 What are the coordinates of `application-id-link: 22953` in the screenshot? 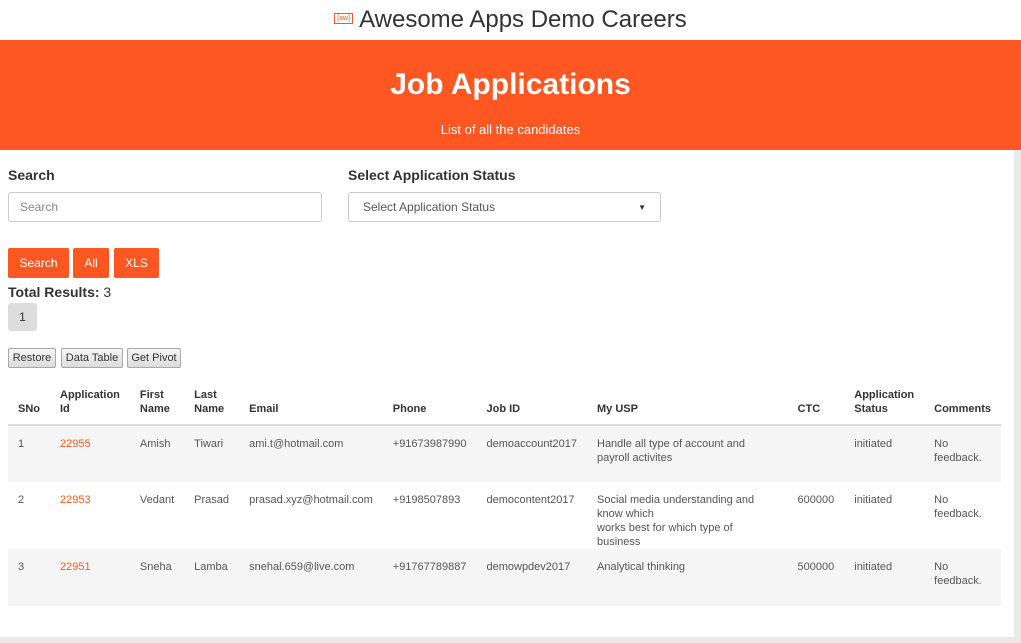 It's located at (75, 500).